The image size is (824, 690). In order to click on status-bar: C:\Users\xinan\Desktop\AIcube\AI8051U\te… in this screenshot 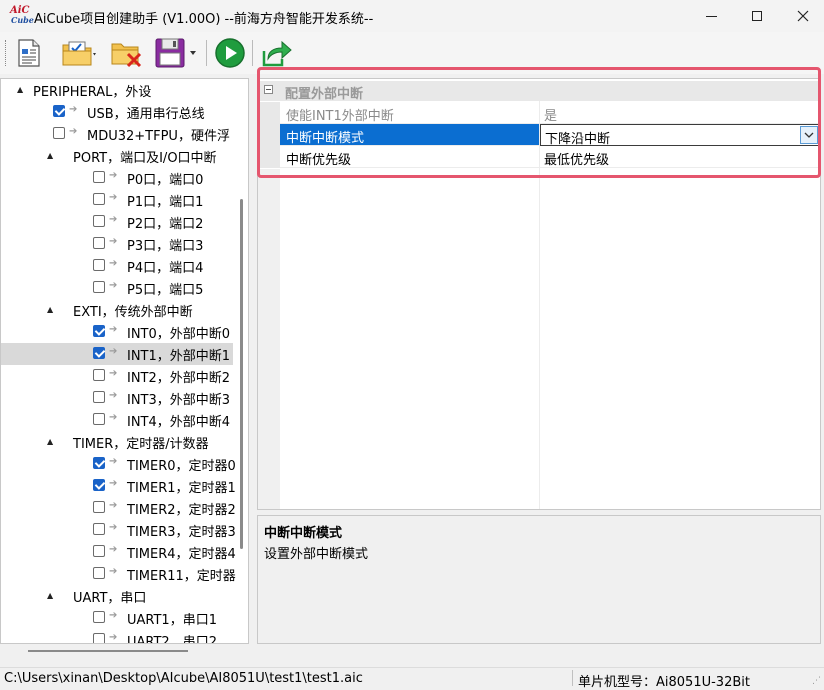, I will do `click(412, 678)`.